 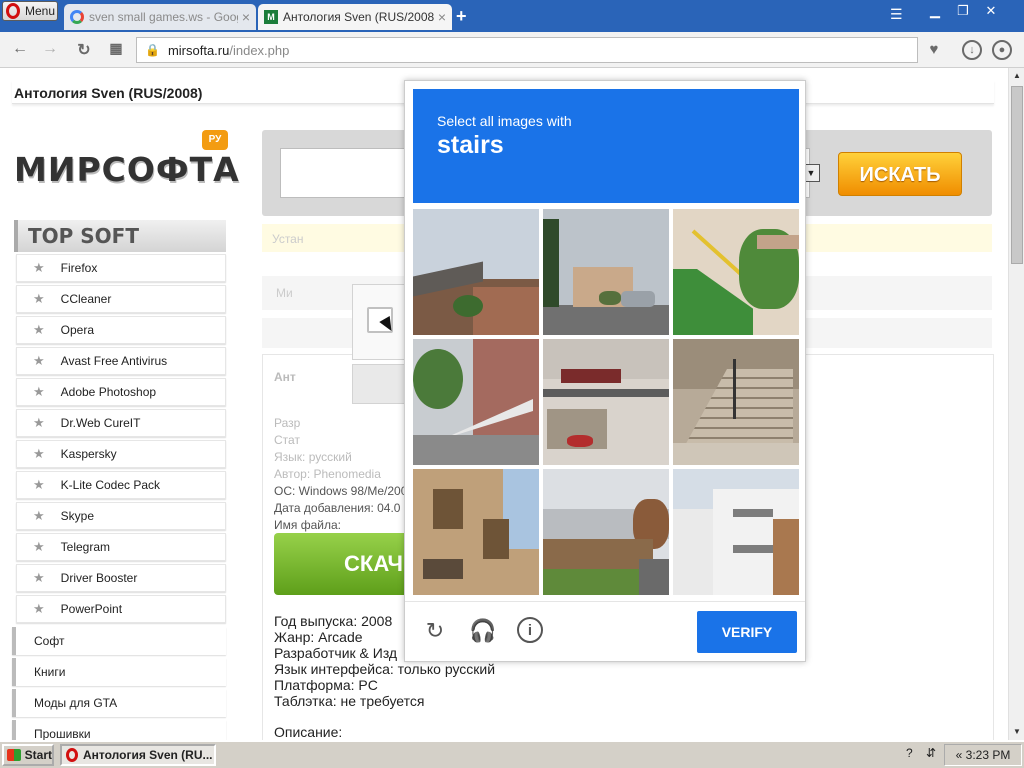 I want to click on recaptcha-footer-divider, so click(x=605, y=601).